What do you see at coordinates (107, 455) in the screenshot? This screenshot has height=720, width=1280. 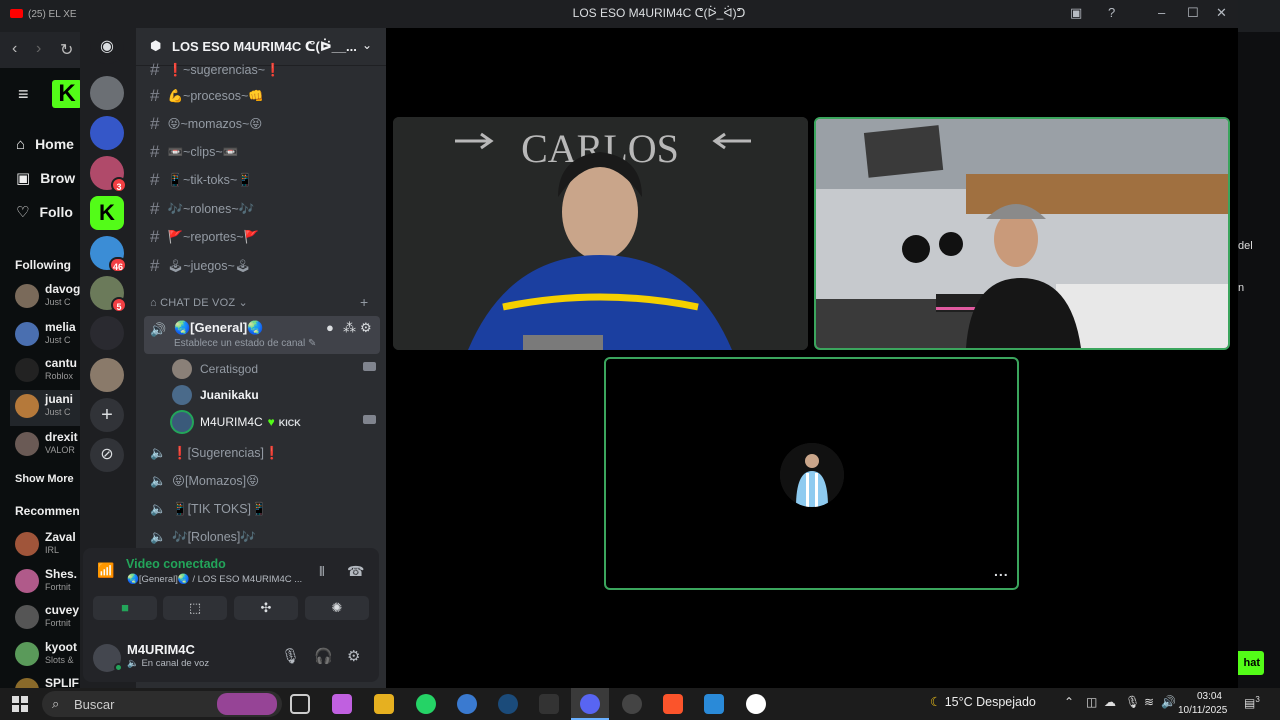 I see `discover-icon: ⊘` at bounding box center [107, 455].